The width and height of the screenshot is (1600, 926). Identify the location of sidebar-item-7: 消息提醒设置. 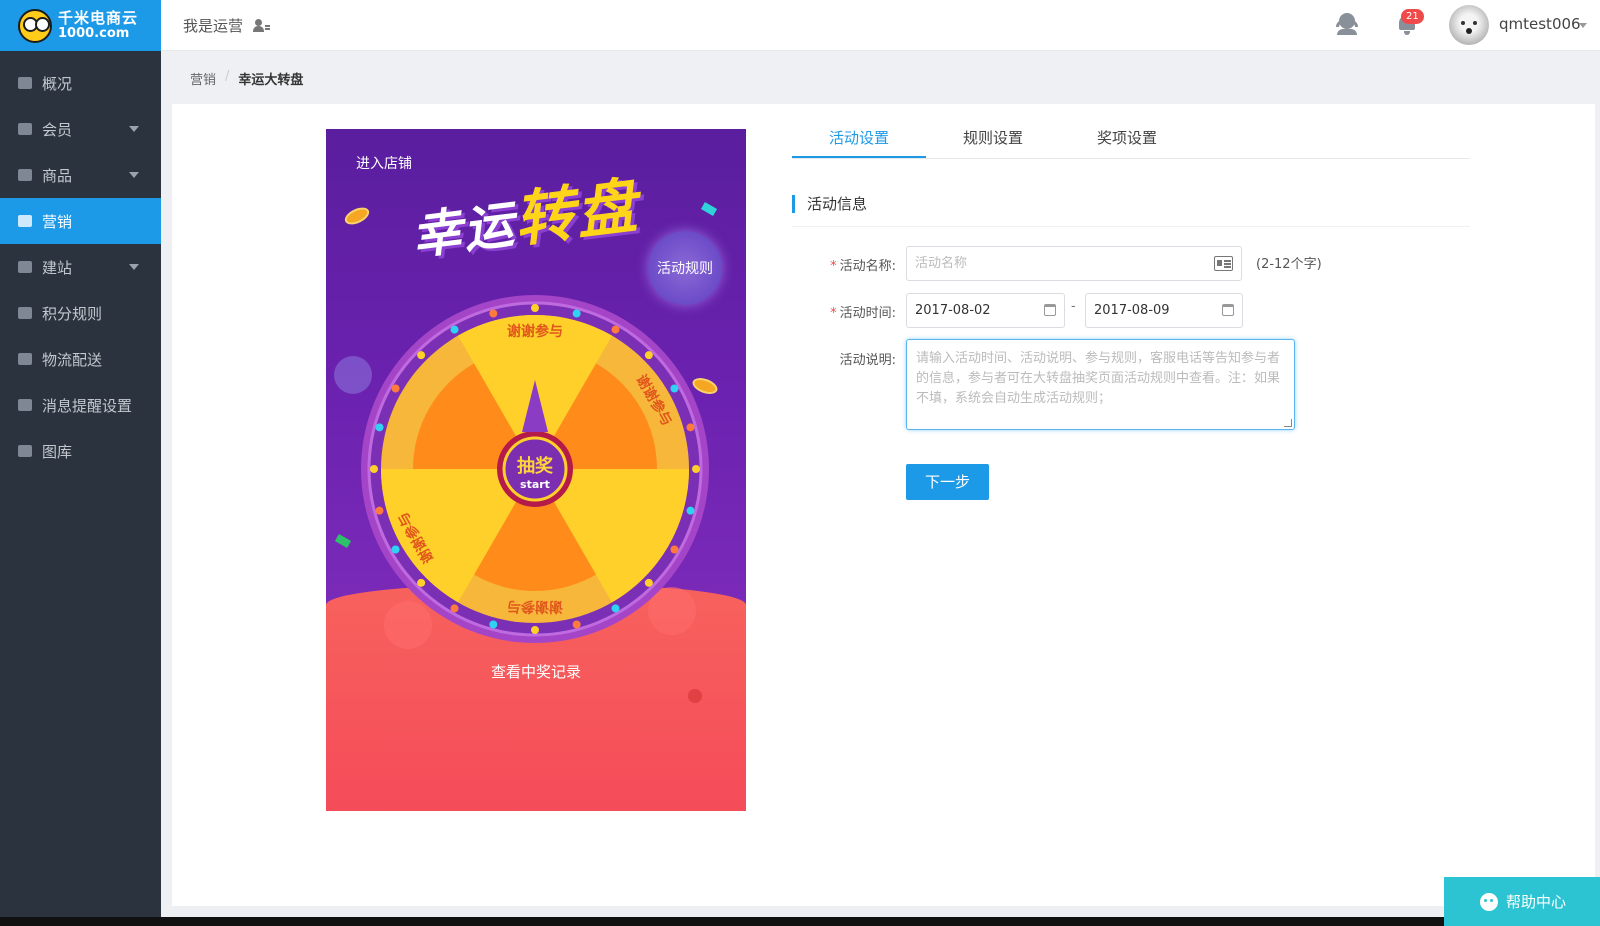
(80, 405).